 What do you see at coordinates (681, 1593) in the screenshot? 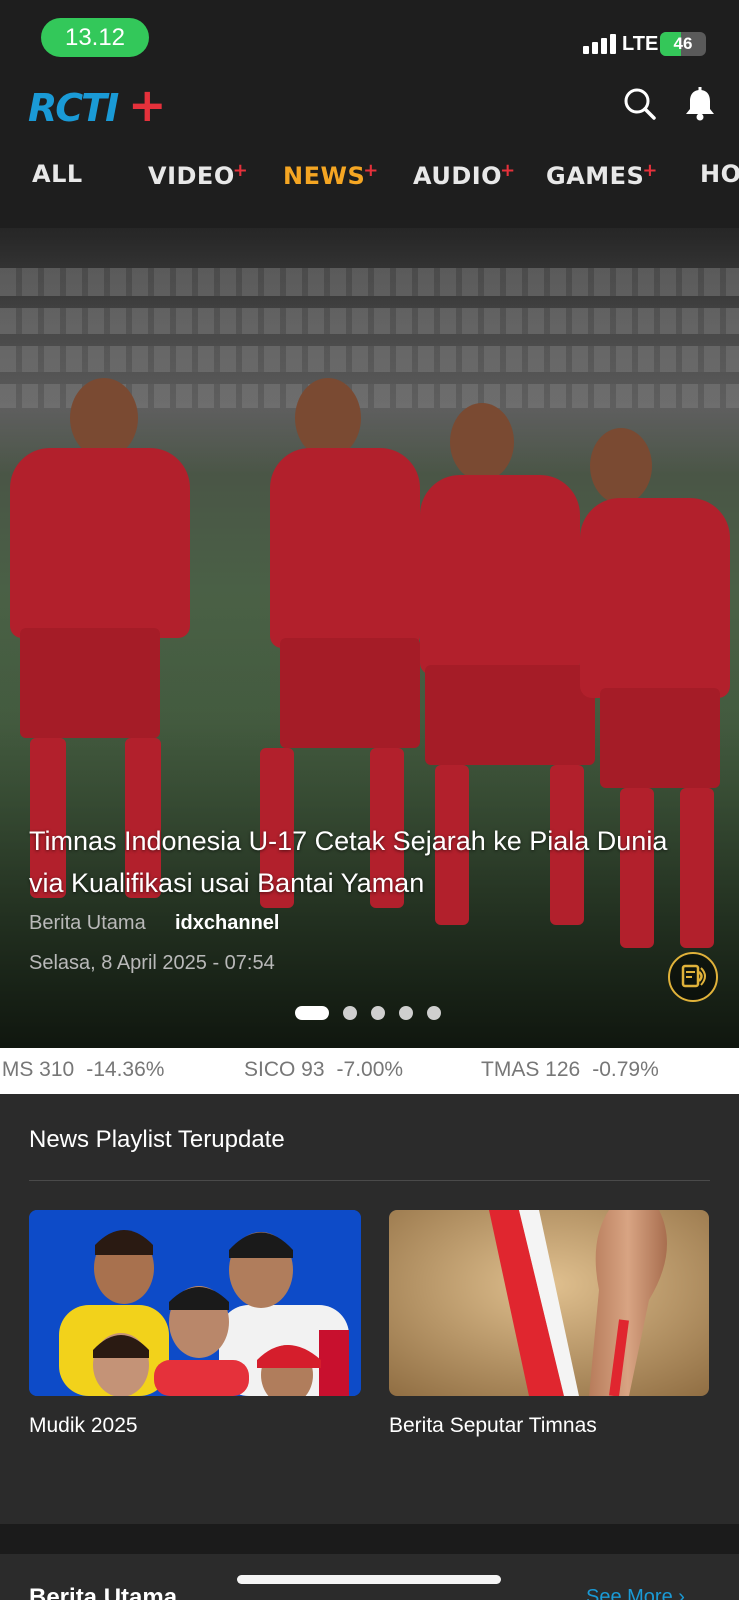
I see `chevron-right-icon: ›` at bounding box center [681, 1593].